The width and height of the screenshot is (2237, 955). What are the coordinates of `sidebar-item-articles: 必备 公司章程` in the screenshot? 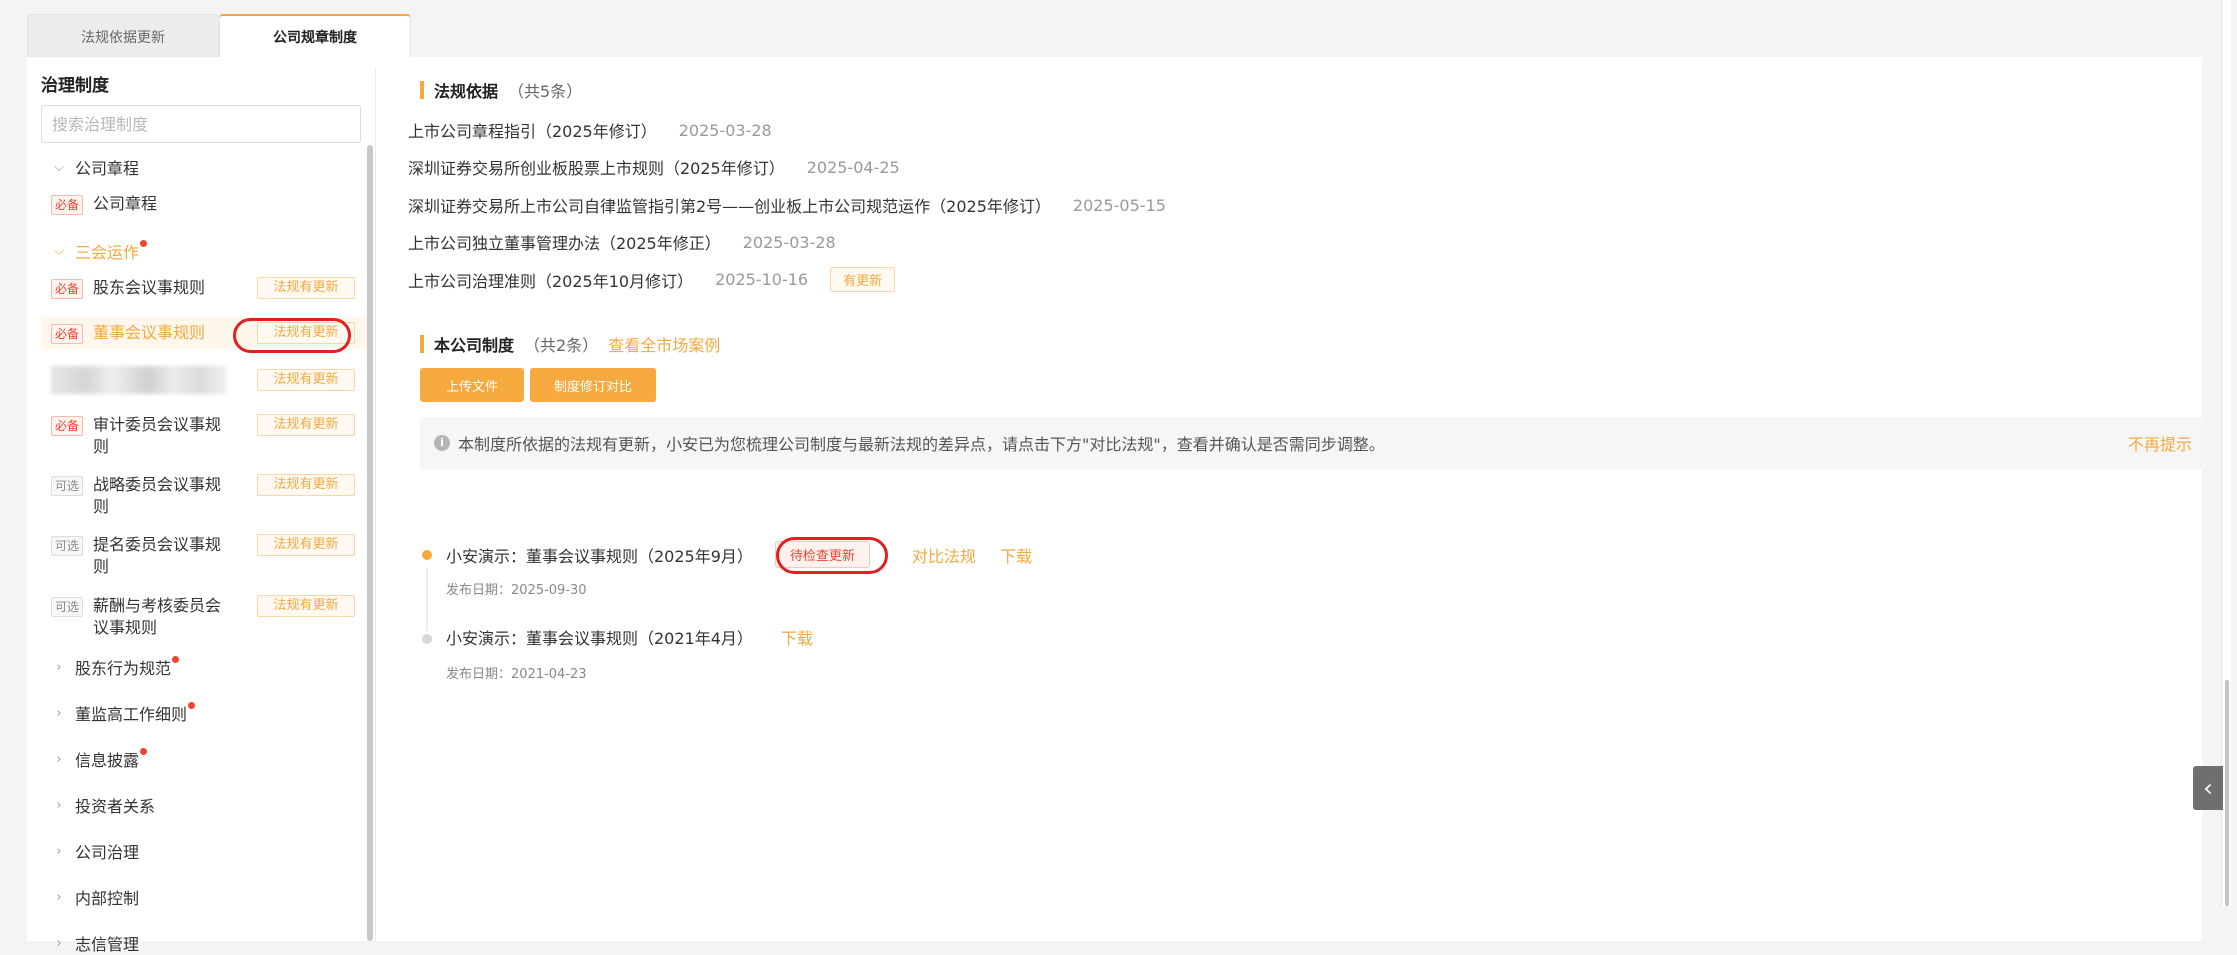 It's located at (204, 204).